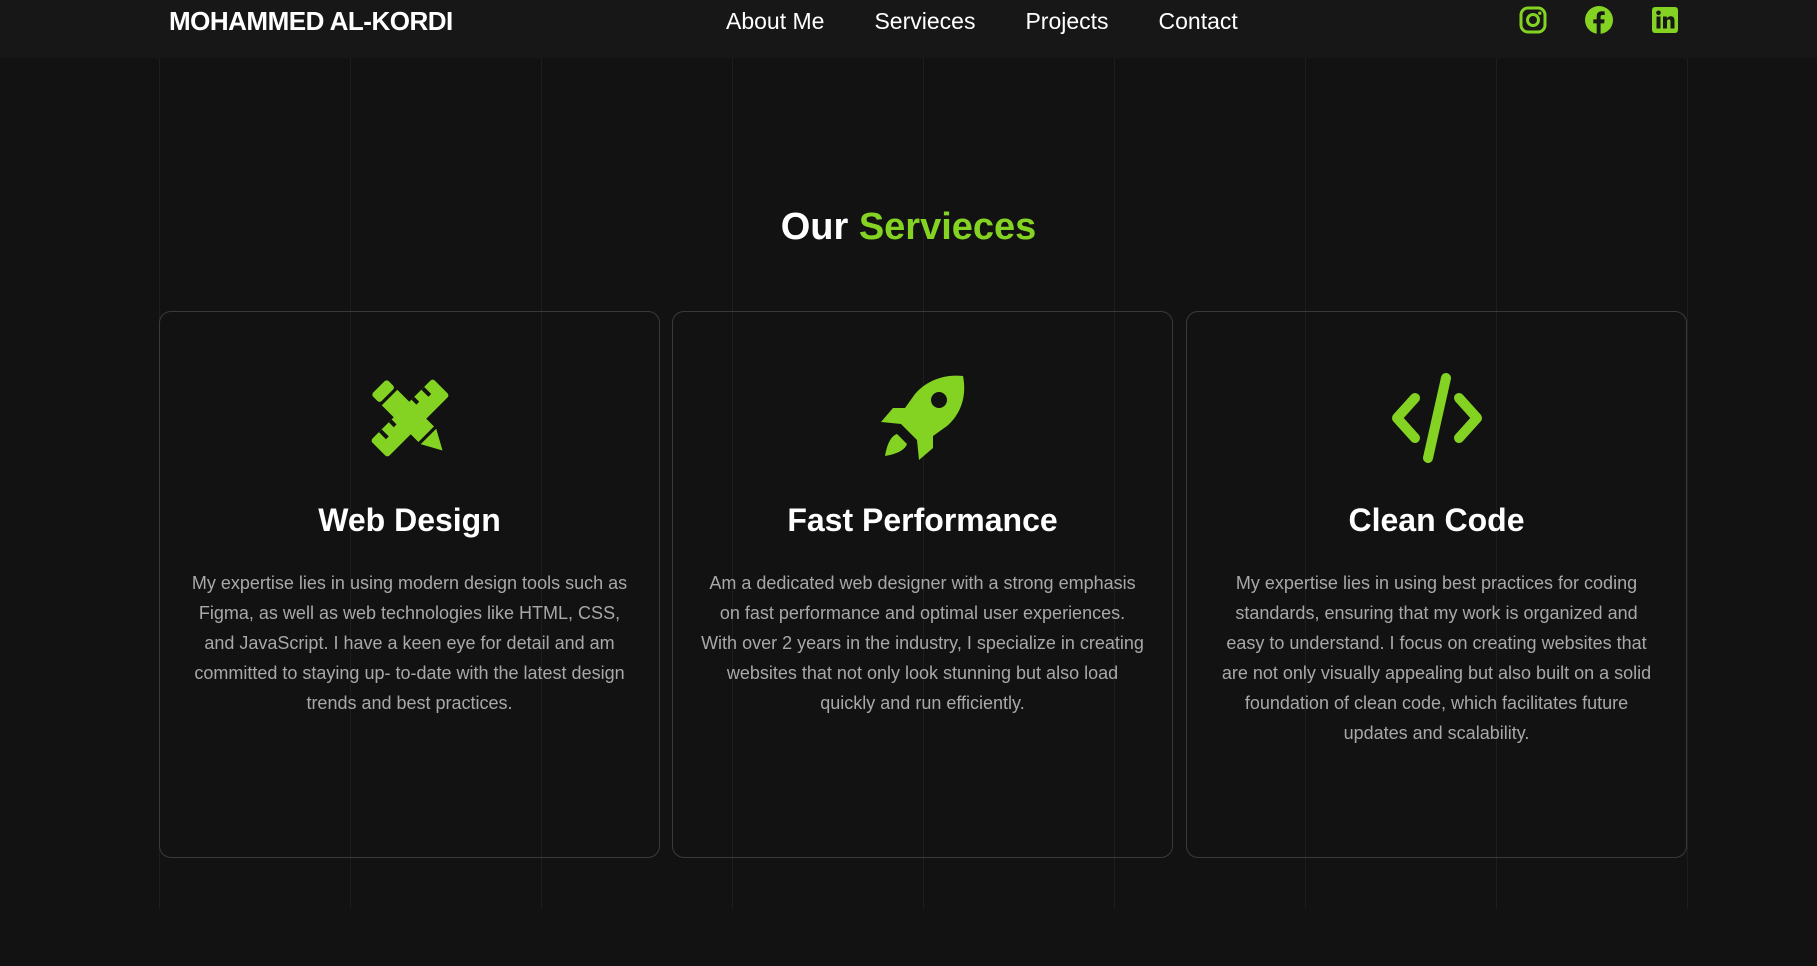 The width and height of the screenshot is (1817, 966). What do you see at coordinates (1687, 483) in the screenshot?
I see `grid-line` at bounding box center [1687, 483].